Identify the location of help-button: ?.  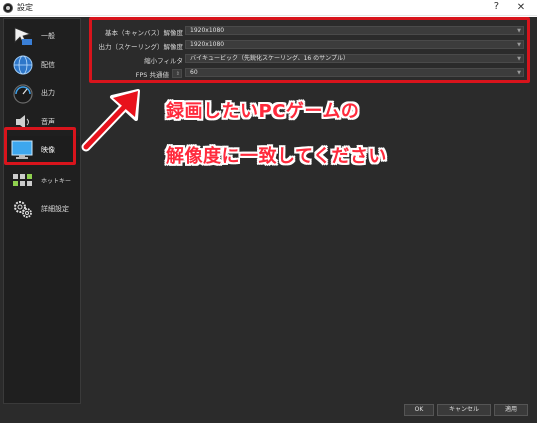
(496, 6).